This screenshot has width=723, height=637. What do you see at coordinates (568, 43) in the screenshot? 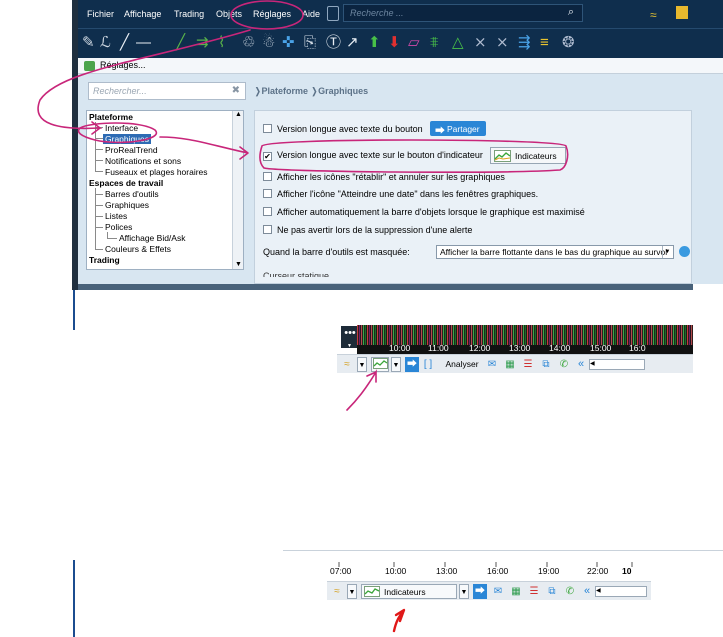
I see `tools-icon: ❂` at bounding box center [568, 43].